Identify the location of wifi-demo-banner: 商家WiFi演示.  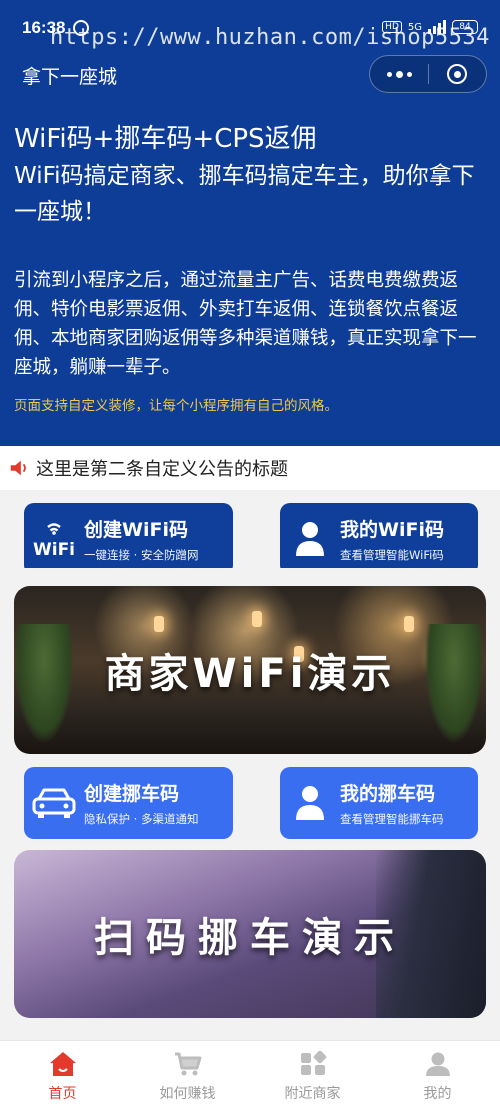
(250, 670).